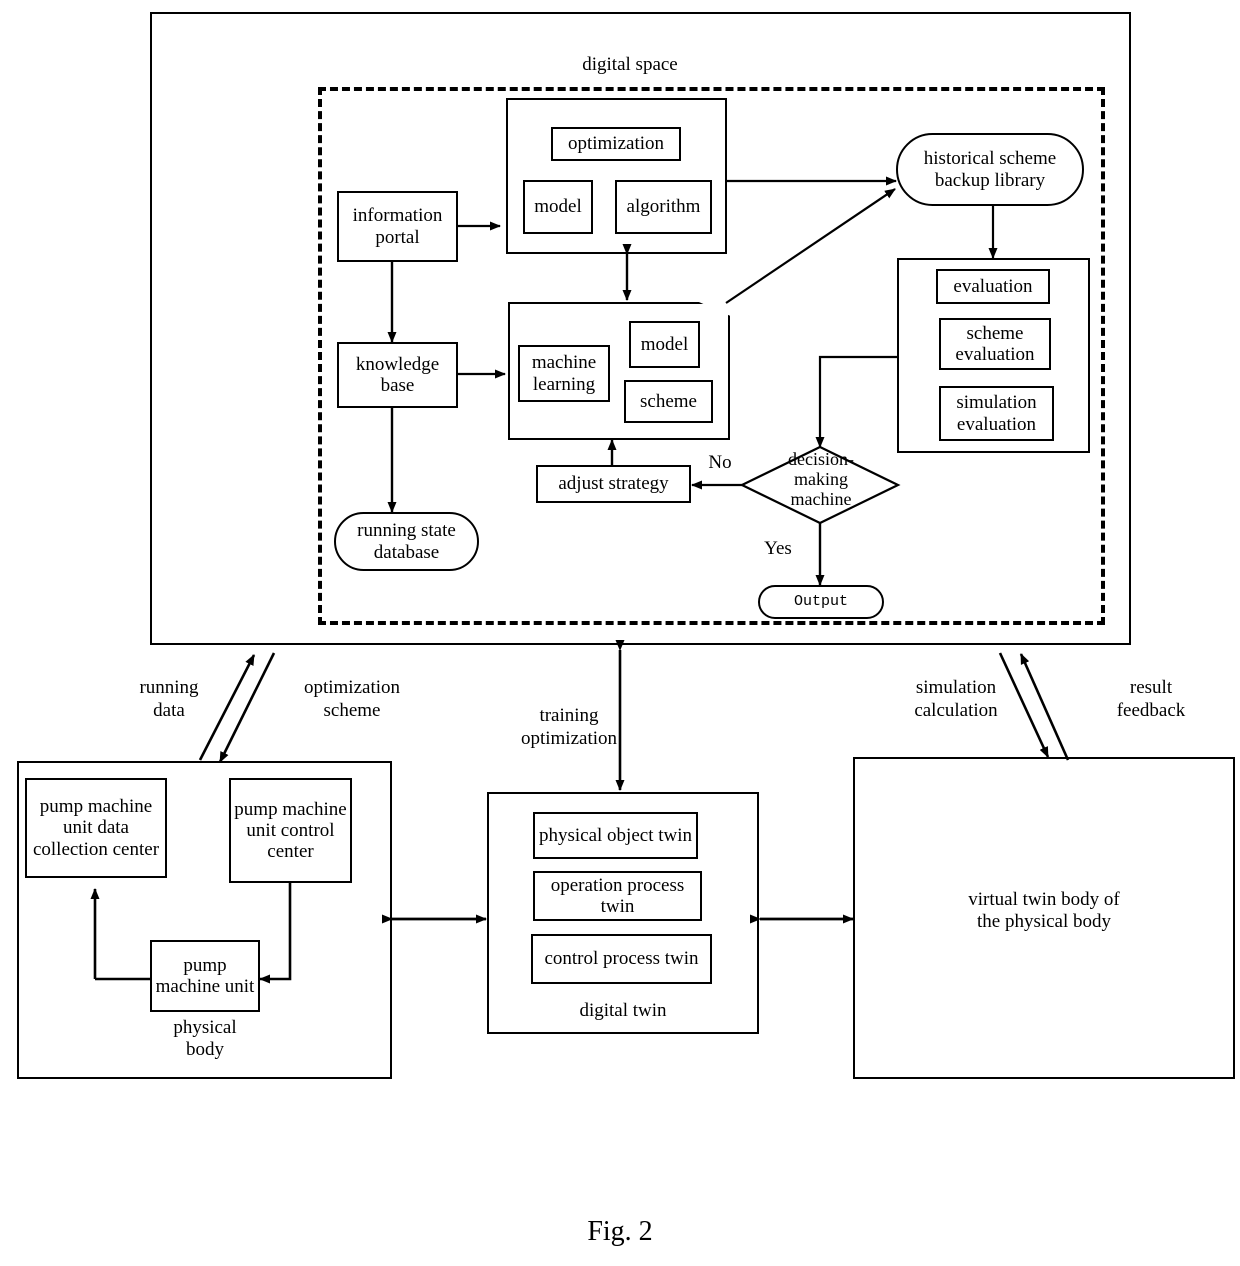 The height and width of the screenshot is (1266, 1240). Describe the element at coordinates (630, 64) in the screenshot. I see `digital-space-title: digital space` at that location.